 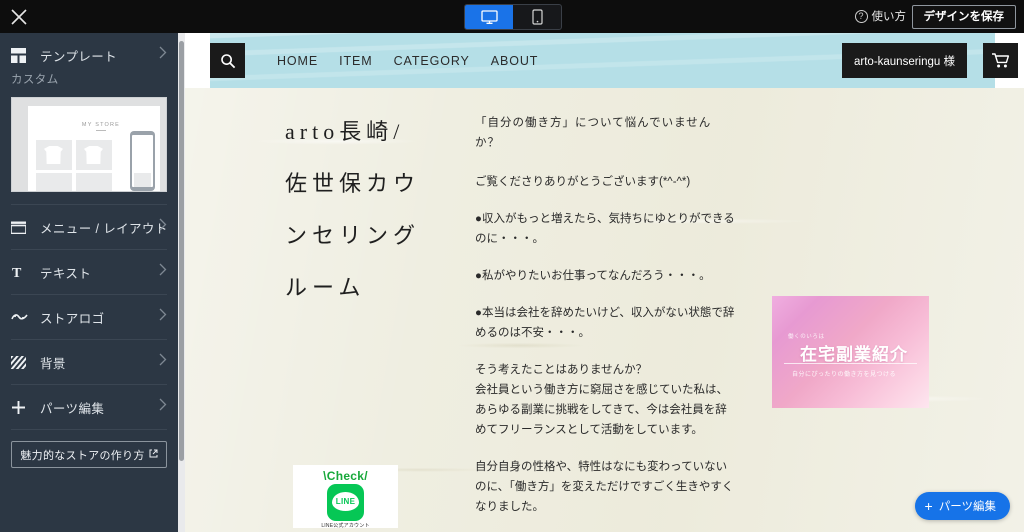 I want to click on article-paragraph: ●収入がもっと増えたら、気持ちにゆとりができるのに・・・。, so click(x=605, y=229).